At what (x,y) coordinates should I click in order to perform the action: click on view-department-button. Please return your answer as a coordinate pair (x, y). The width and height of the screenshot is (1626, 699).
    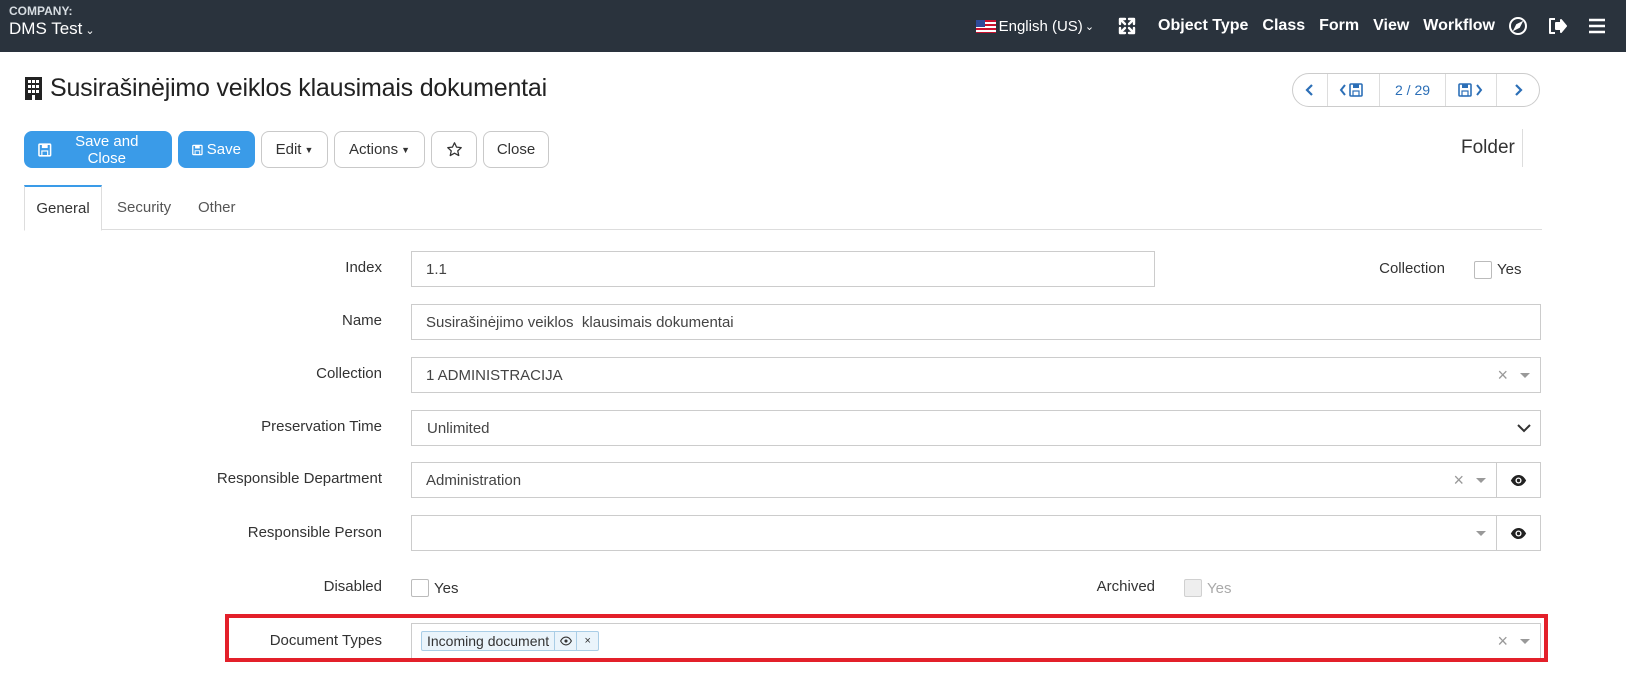
    Looking at the image, I should click on (1518, 480).